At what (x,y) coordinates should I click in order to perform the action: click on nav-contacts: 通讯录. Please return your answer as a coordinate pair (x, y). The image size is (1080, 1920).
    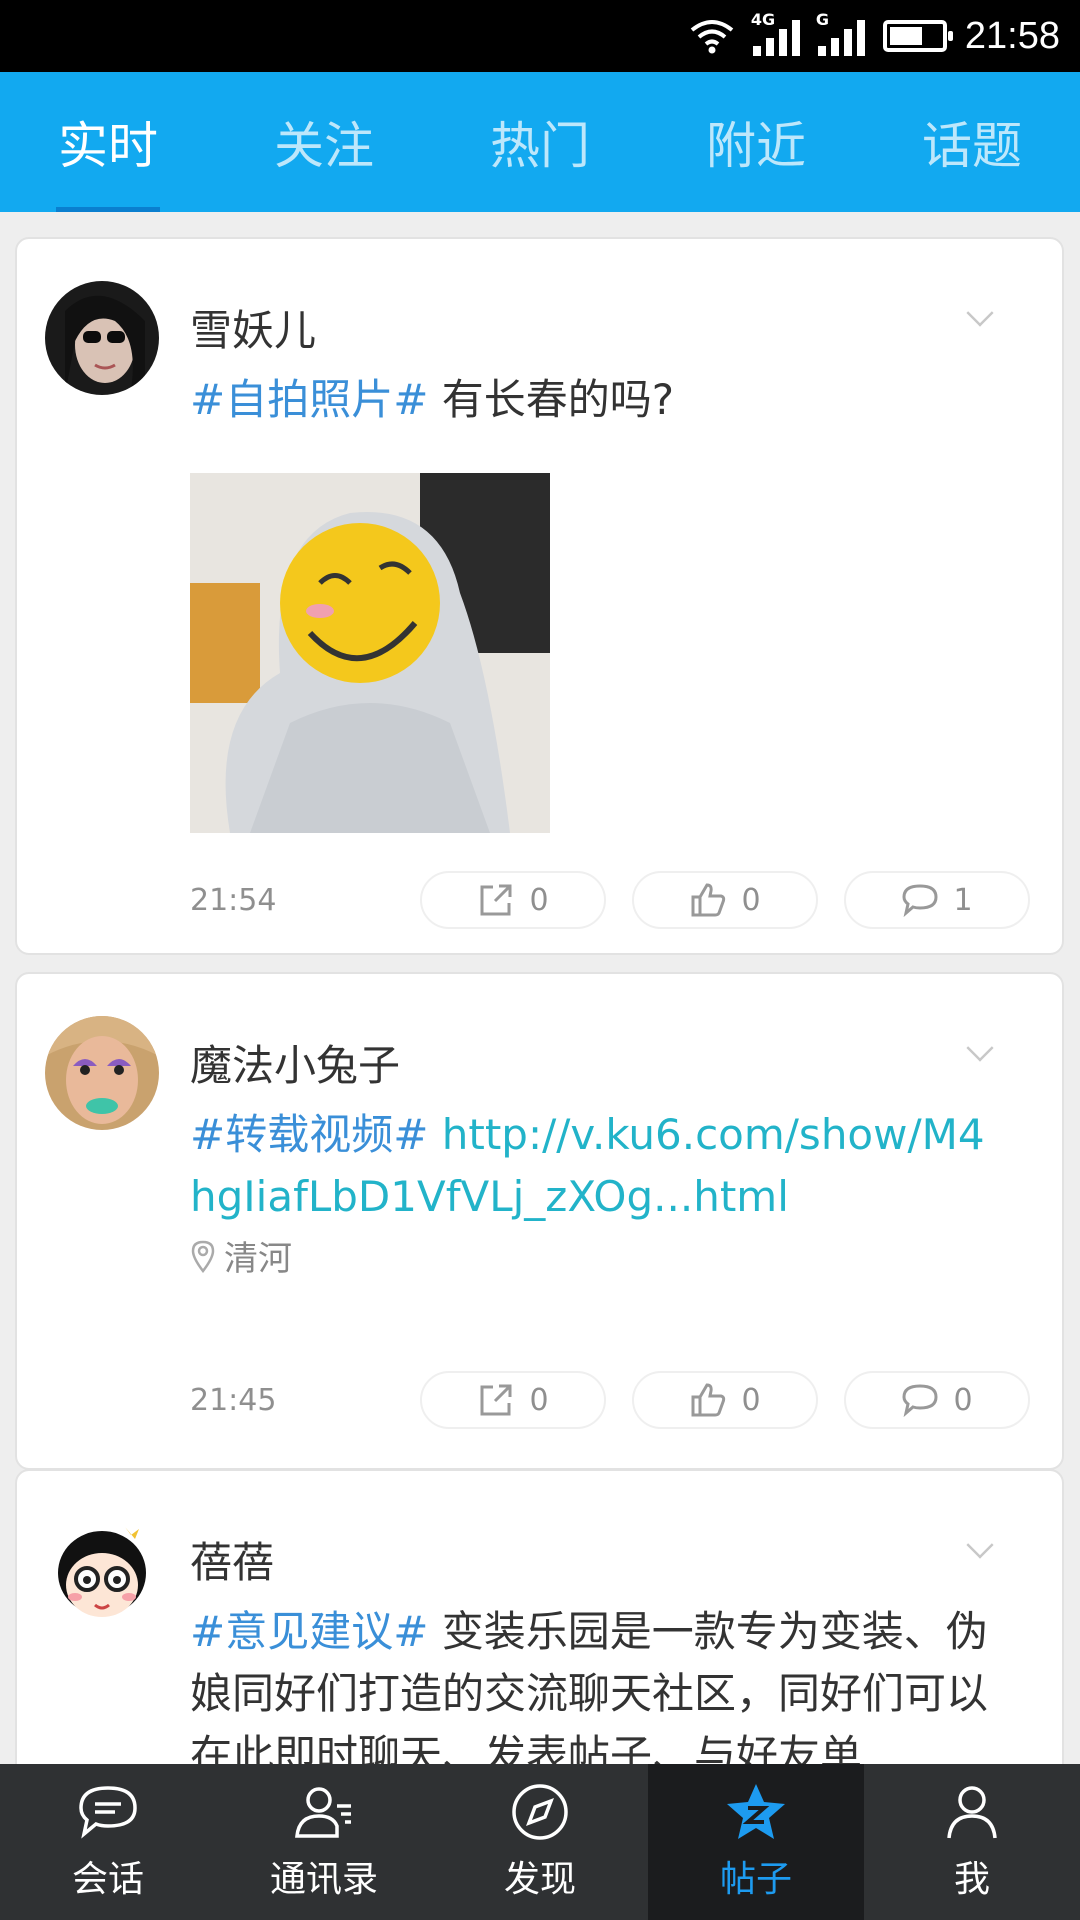
    Looking at the image, I should click on (324, 1842).